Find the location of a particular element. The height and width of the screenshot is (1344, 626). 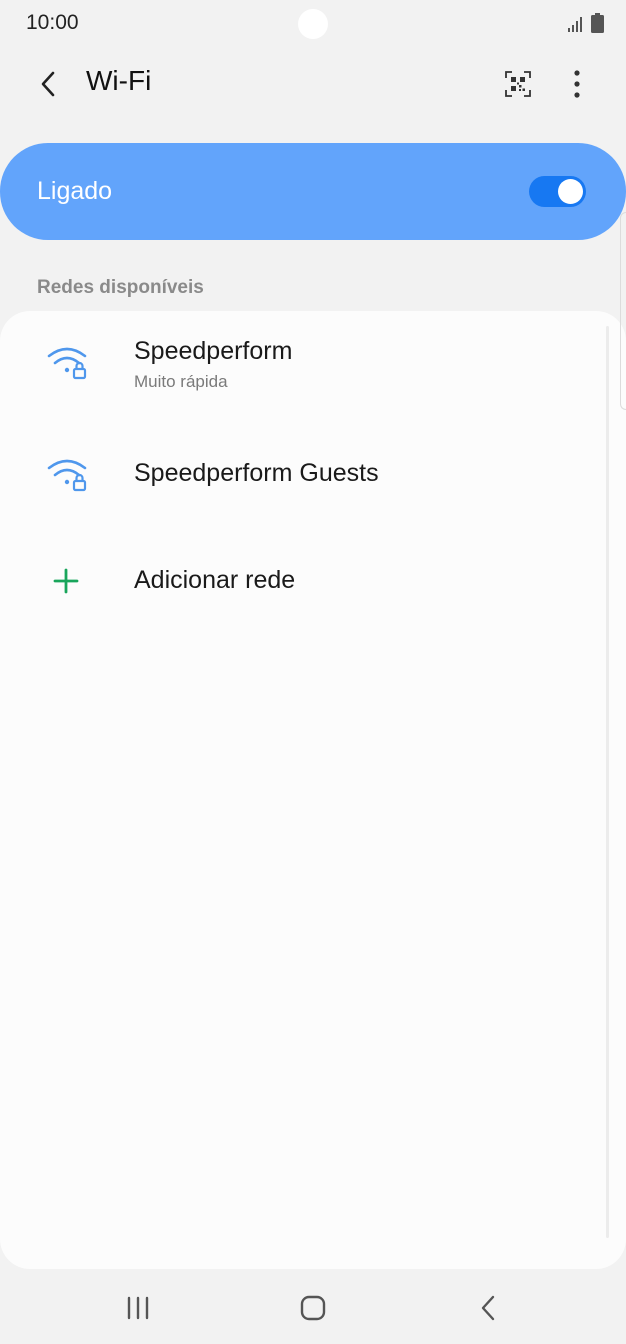

network-name: Speedperform Guests is located at coordinates (256, 473).